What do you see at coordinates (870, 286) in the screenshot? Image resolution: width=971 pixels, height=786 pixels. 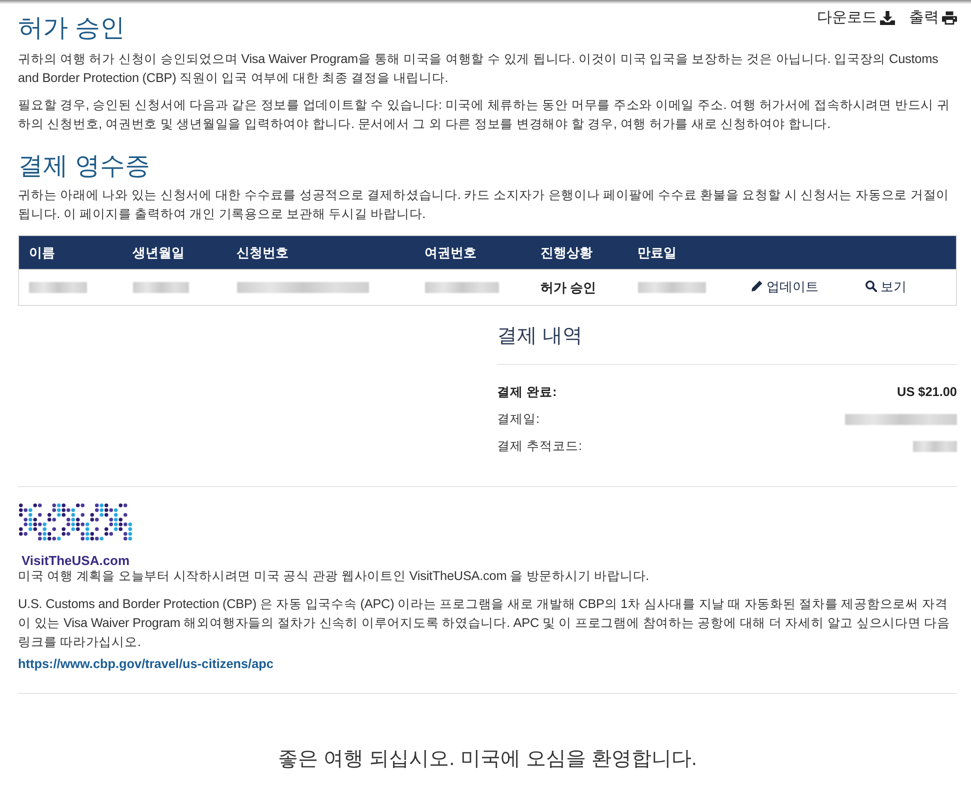 I see `search-icon` at bounding box center [870, 286].